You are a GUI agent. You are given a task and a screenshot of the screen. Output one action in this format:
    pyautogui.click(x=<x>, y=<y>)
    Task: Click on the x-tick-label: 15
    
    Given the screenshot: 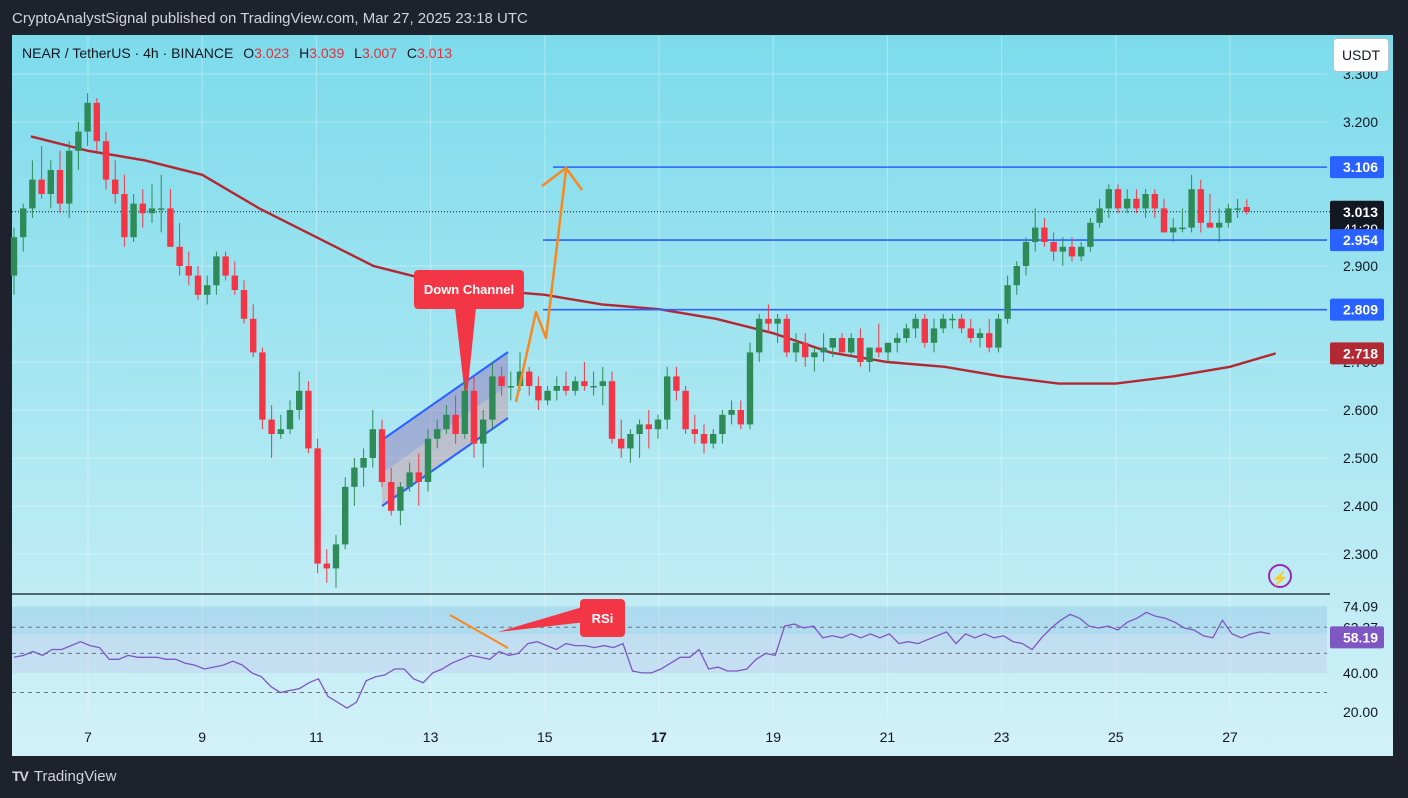 What is the action you would take?
    pyautogui.click(x=545, y=737)
    